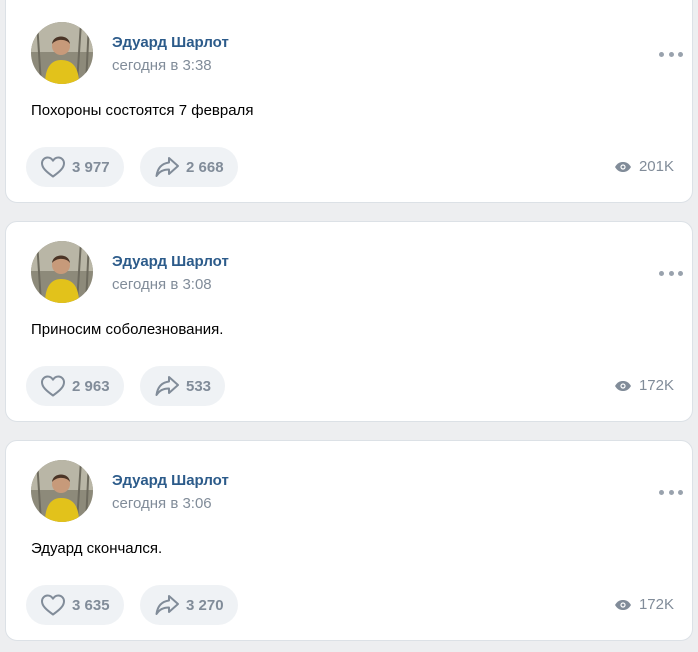 The width and height of the screenshot is (698, 652). Describe the element at coordinates (357, 492) in the screenshot. I see `post-header: Эдуард Шарлот сегодня в 3:06` at that location.